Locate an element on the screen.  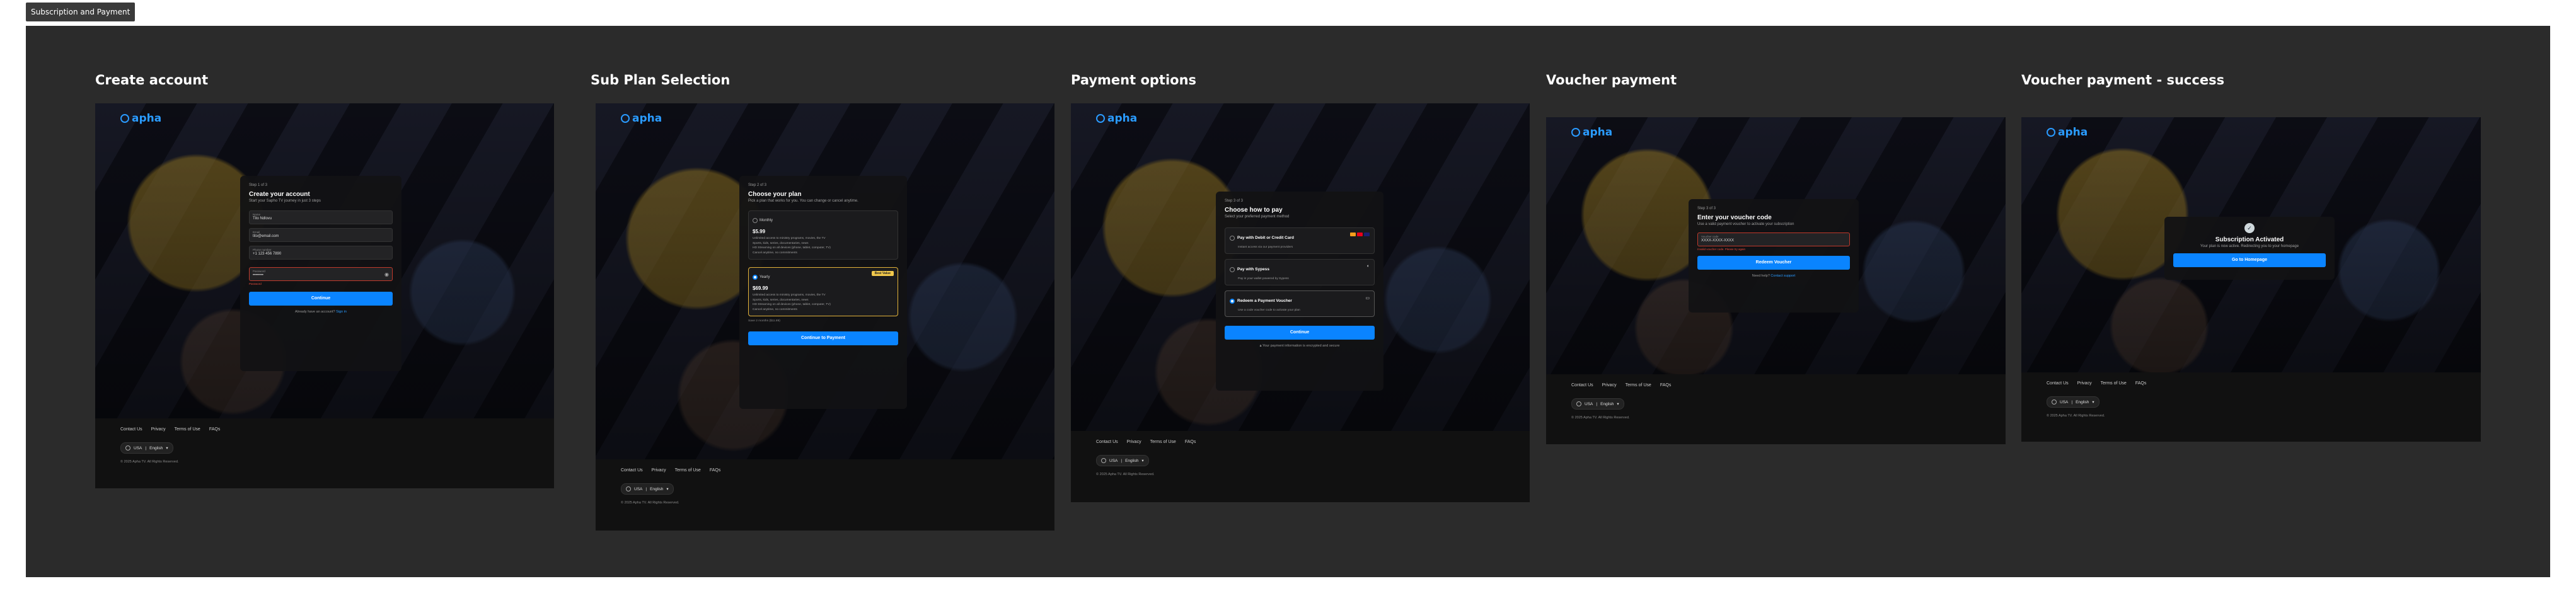
step-indicator: Step 2 of 3 is located at coordinates (758, 185).